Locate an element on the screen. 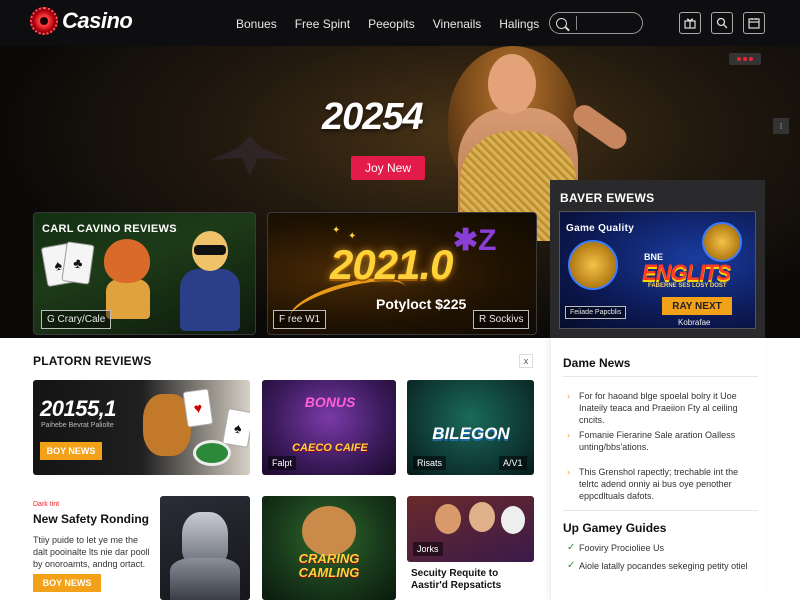 This screenshot has height=600, width=800. play-next-button: RAY NEXT is located at coordinates (697, 306).